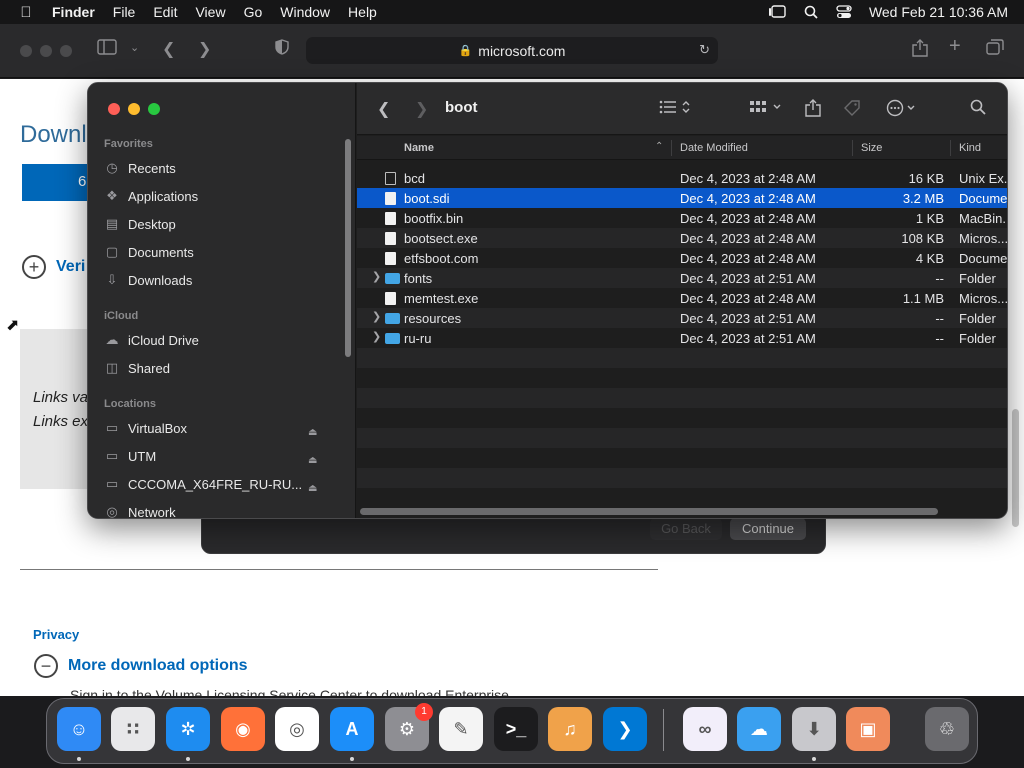  I want to click on sidebar-item-documents: ▢ Documents, so click(149, 252).